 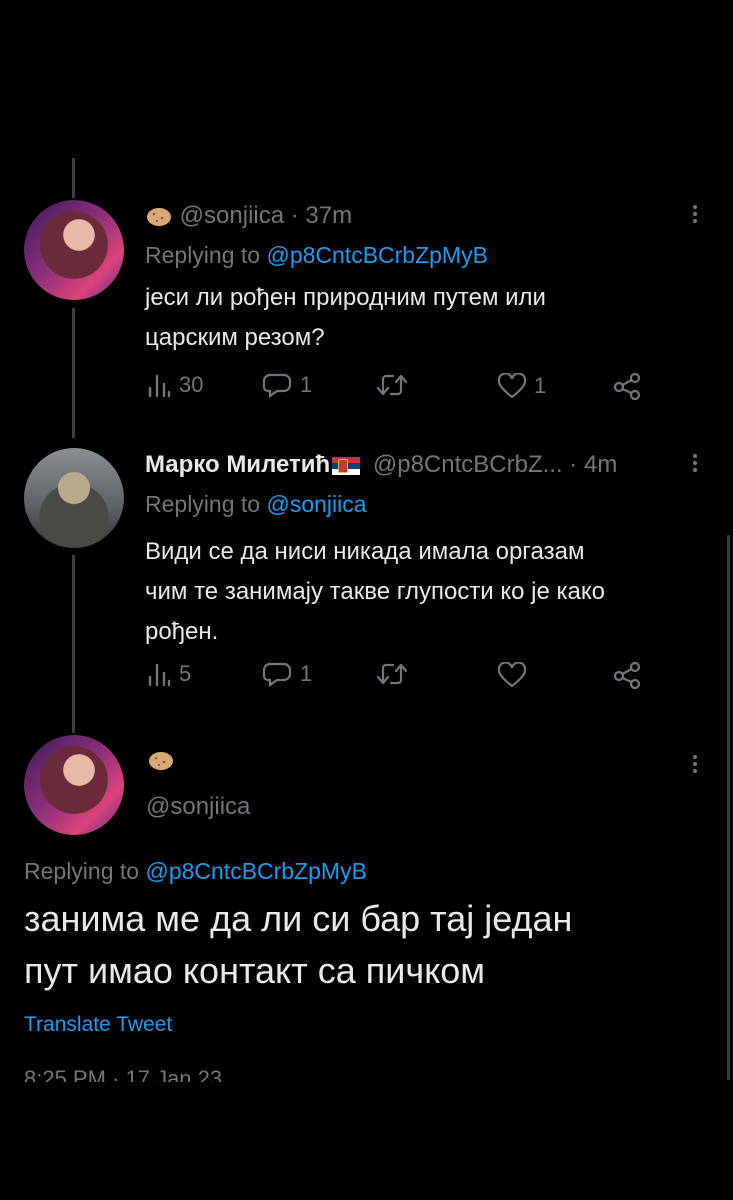 I want to click on views-count: 5, so click(x=185, y=673).